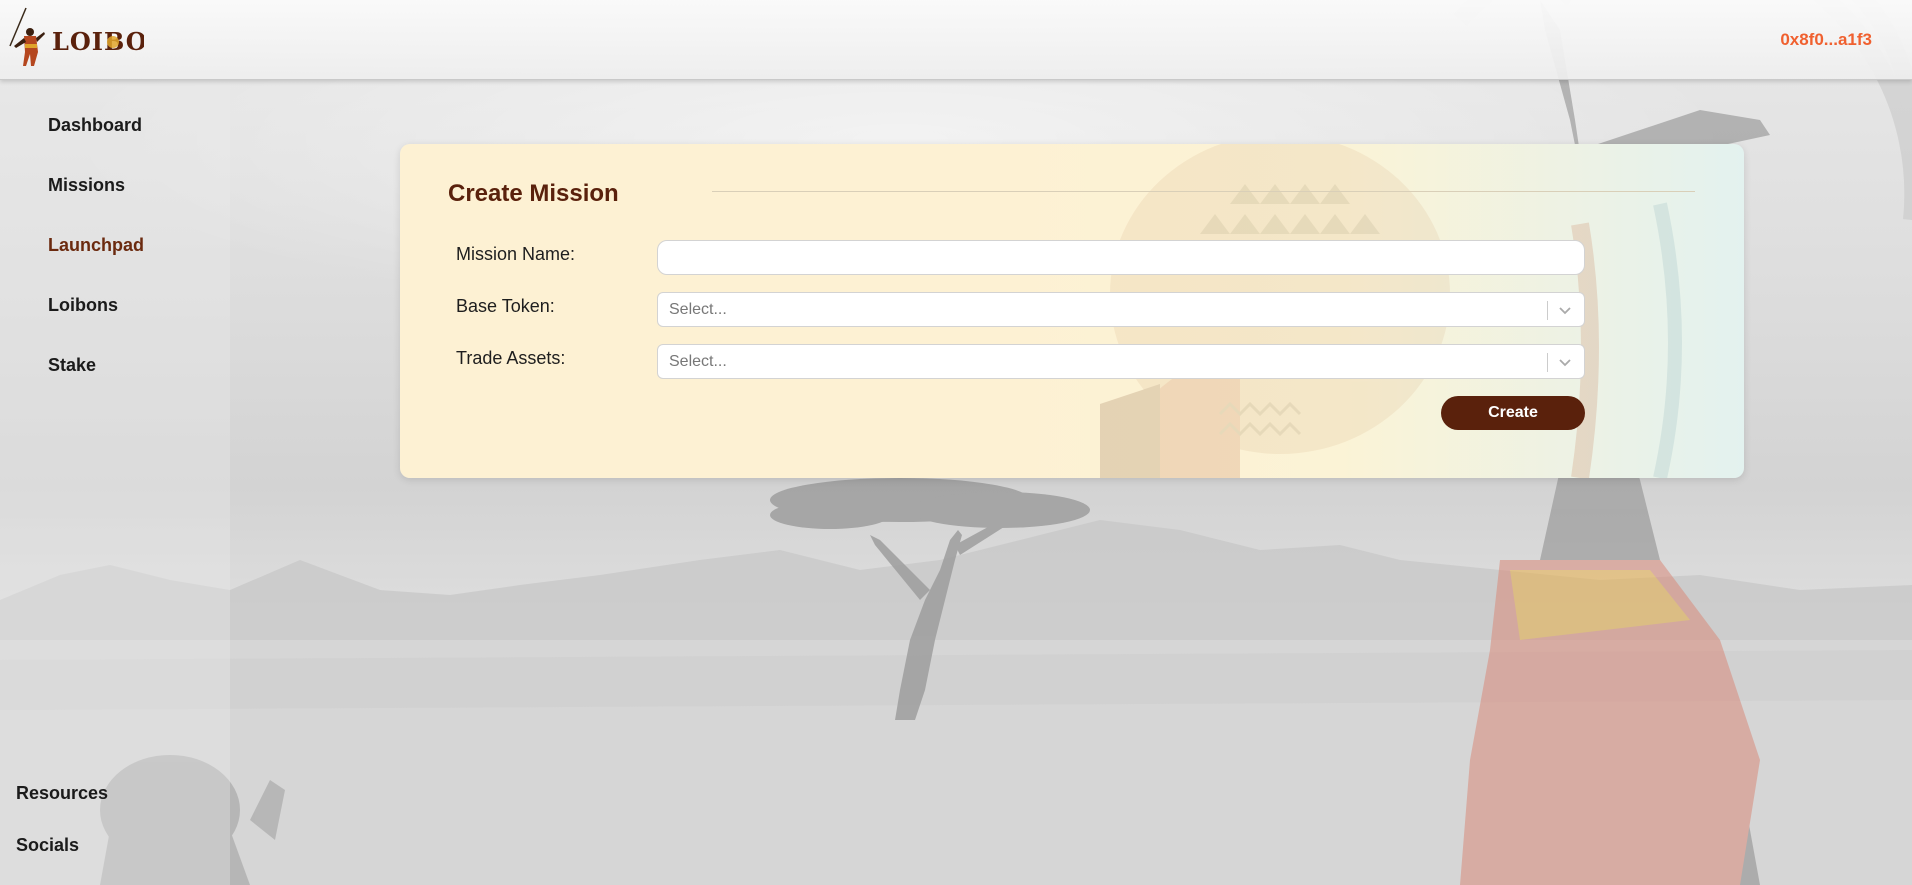 This screenshot has height=885, width=1912. I want to click on sidebar-item-socials: Socials, so click(47, 845).